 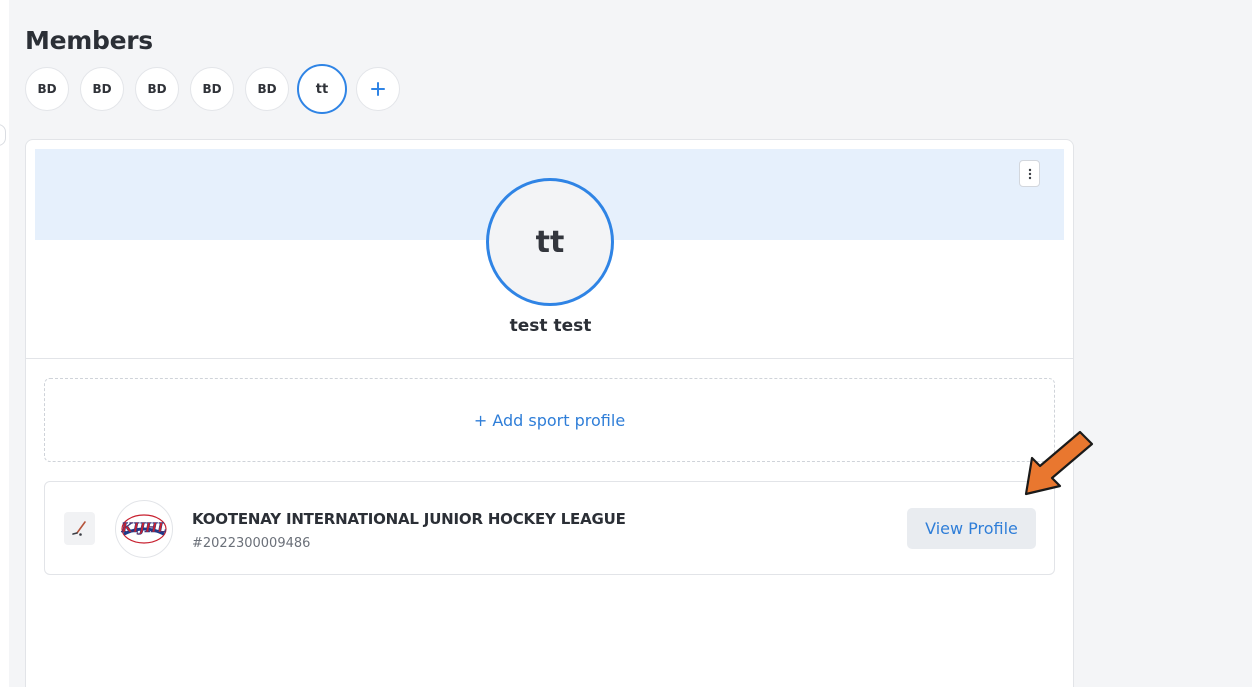 I want to click on member-number: #2022300009486, so click(x=251, y=543).